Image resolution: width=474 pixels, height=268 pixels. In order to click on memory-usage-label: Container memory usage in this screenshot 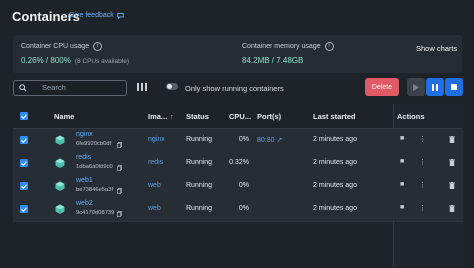, I will do `click(281, 46)`.